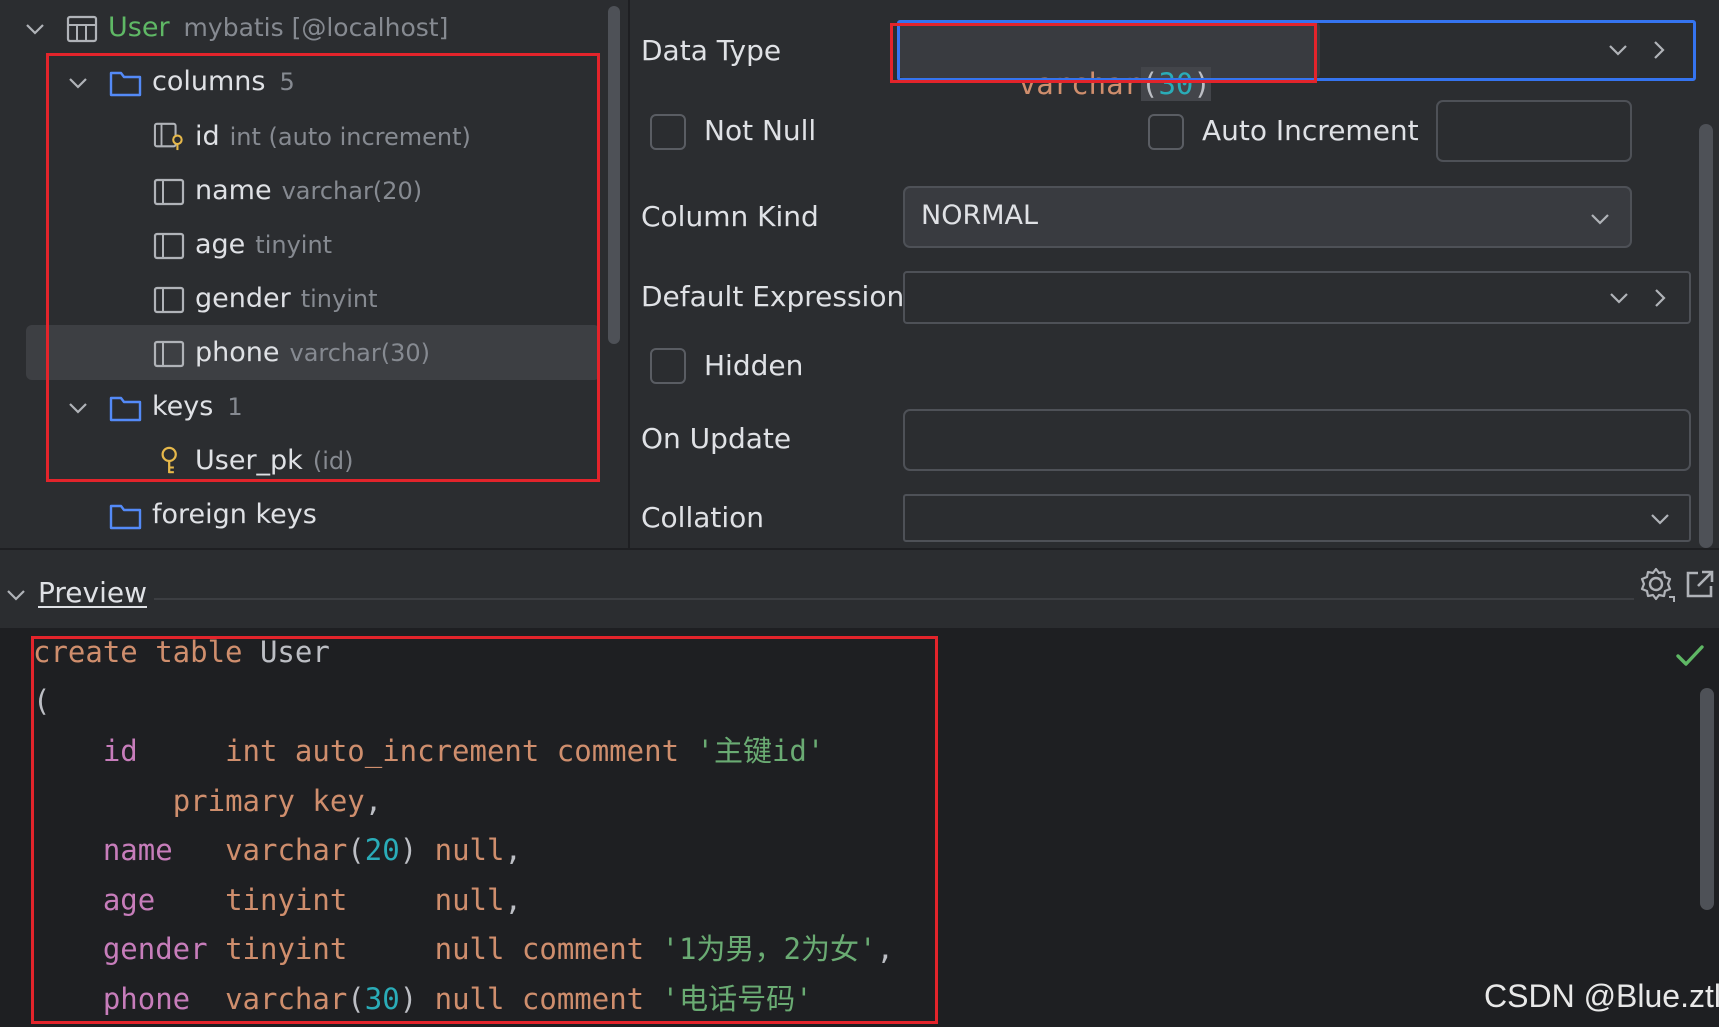 The image size is (1719, 1027). What do you see at coordinates (760, 130) in the screenshot?
I see `not-null-label: Not Null` at bounding box center [760, 130].